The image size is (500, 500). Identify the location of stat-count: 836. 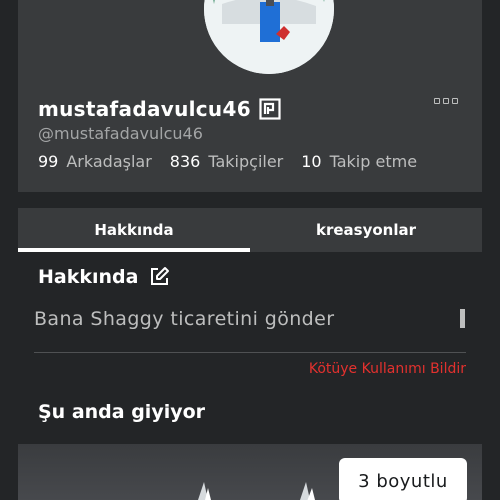
(185, 161).